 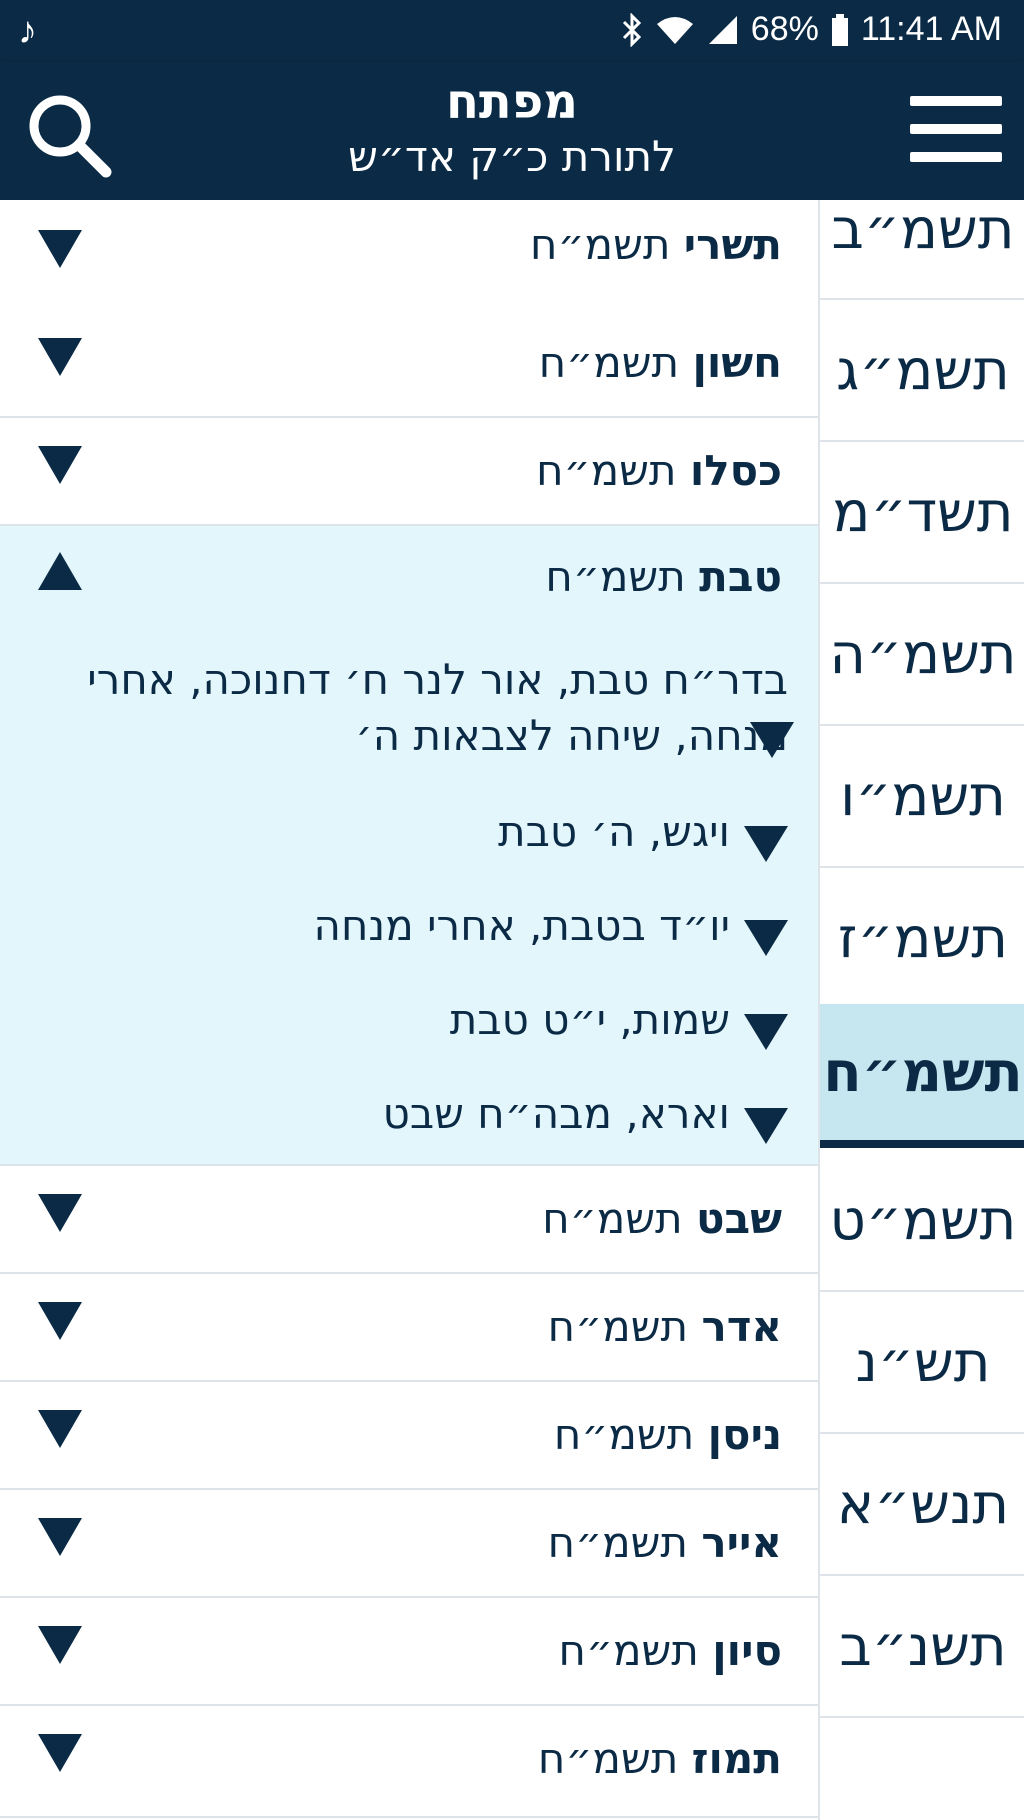 I want to click on battery-icon, so click(x=840, y=29).